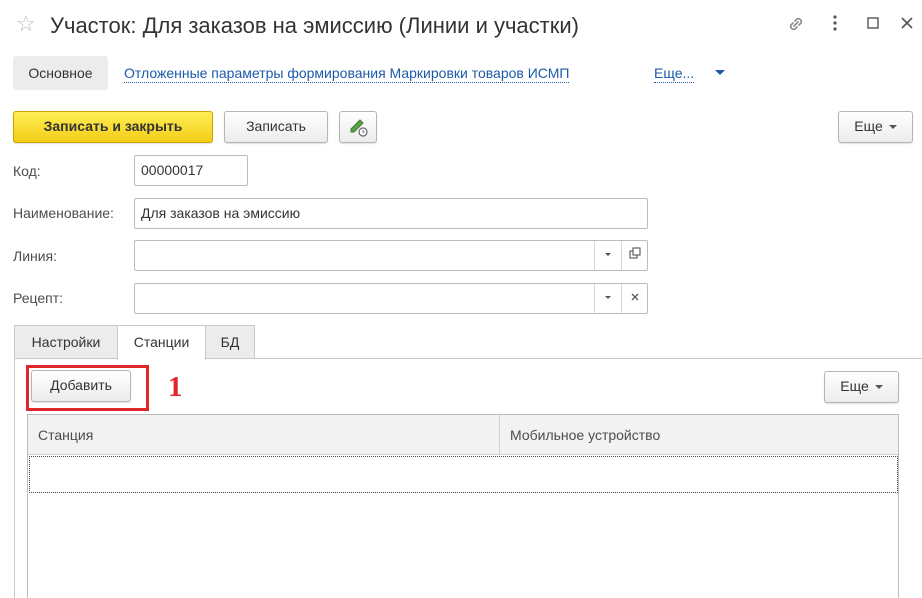  I want to click on annotation-highlight-box, so click(87, 388).